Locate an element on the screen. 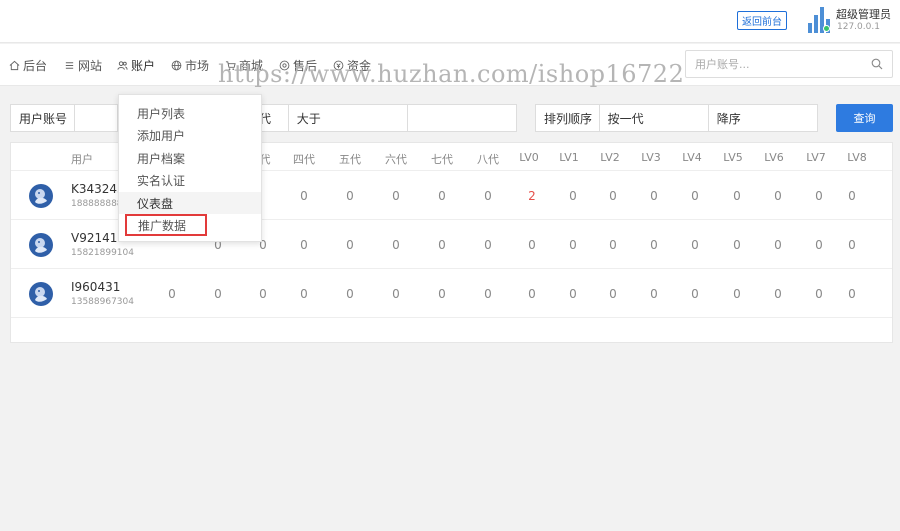  user-phone: 13588967304 is located at coordinates (102, 302).